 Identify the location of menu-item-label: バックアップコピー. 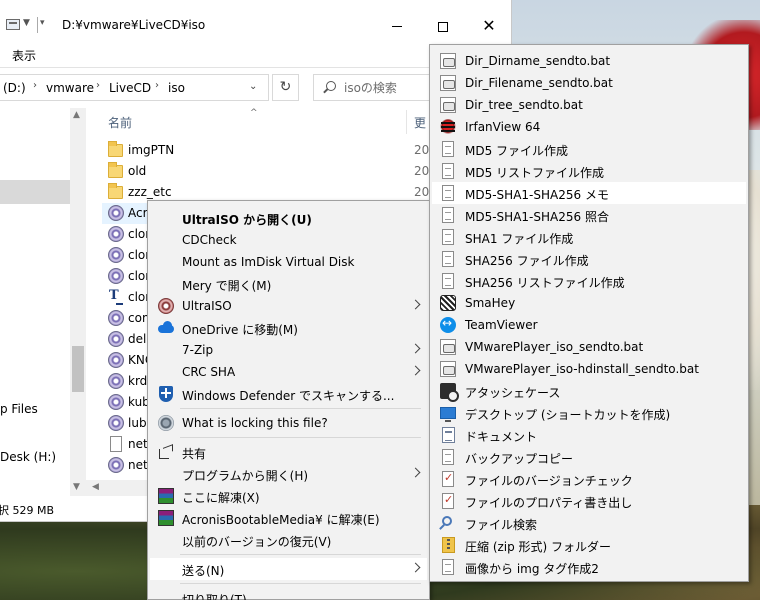
(519, 459).